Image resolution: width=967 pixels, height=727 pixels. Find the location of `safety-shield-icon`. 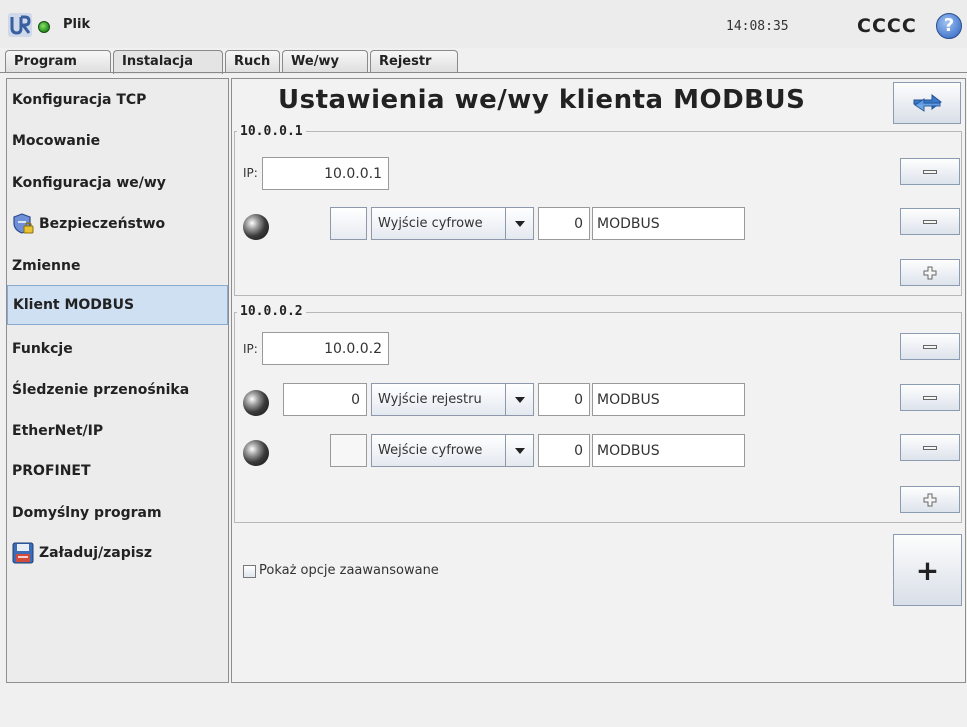

safety-shield-icon is located at coordinates (23, 223).